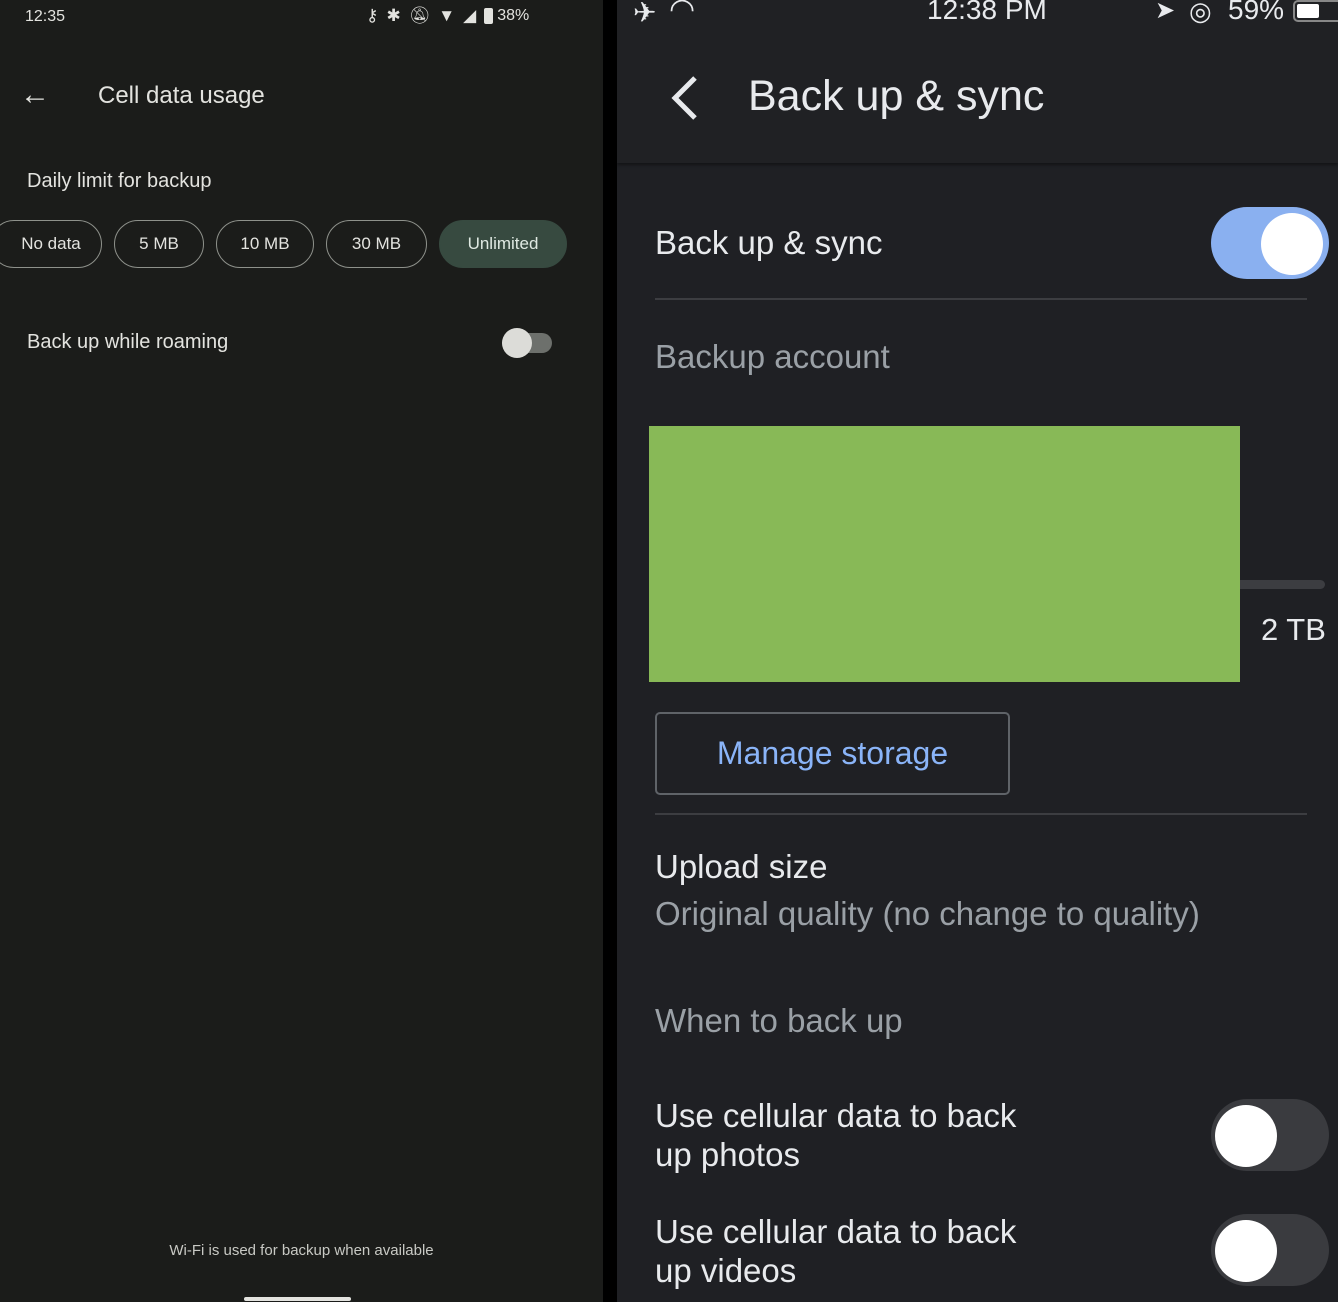 The height and width of the screenshot is (1302, 1338). I want to click on roaming-toggle, so click(527, 343).